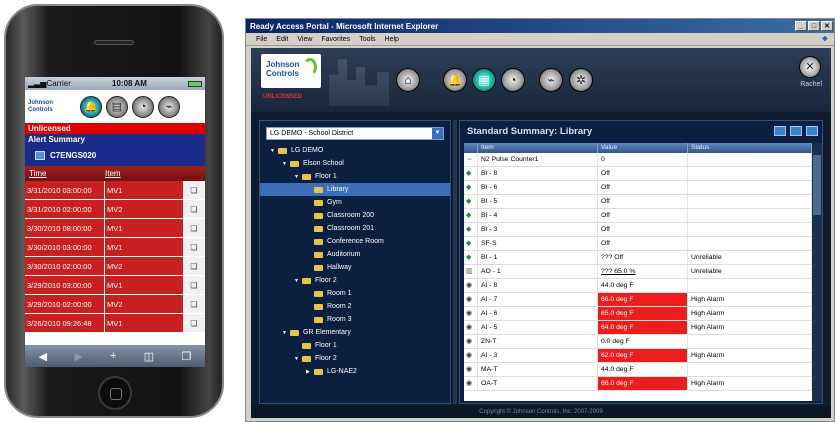  What do you see at coordinates (355, 241) in the screenshot?
I see `tree-node: Conference Room` at bounding box center [355, 241].